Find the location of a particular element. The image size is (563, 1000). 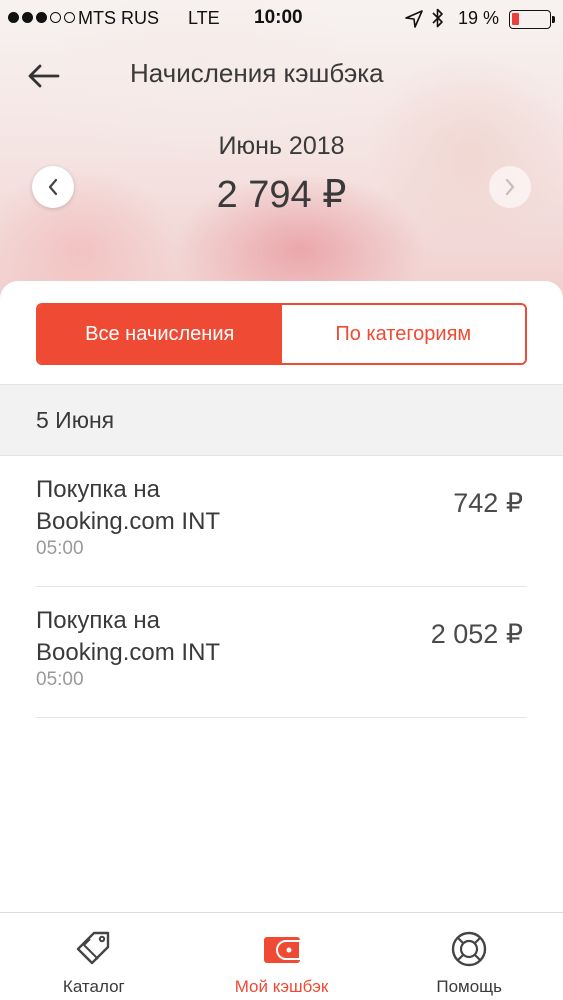

bluetooth-icon is located at coordinates (437, 18).